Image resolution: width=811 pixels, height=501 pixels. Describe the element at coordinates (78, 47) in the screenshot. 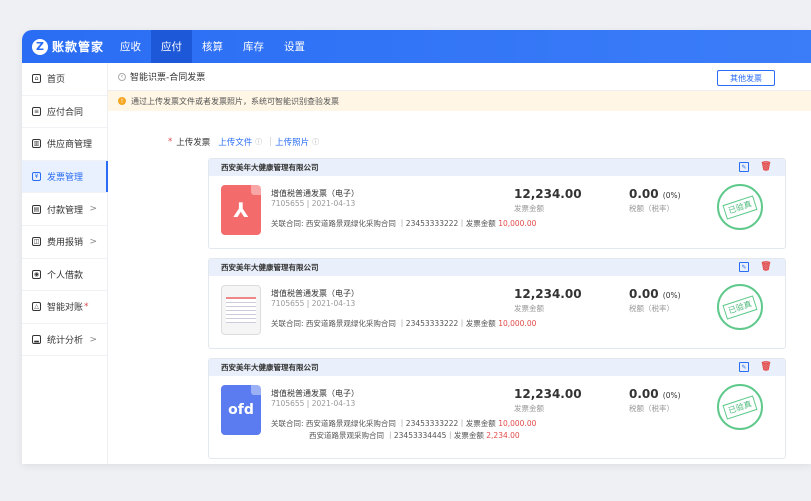

I see `app-title: 账款管家` at that location.